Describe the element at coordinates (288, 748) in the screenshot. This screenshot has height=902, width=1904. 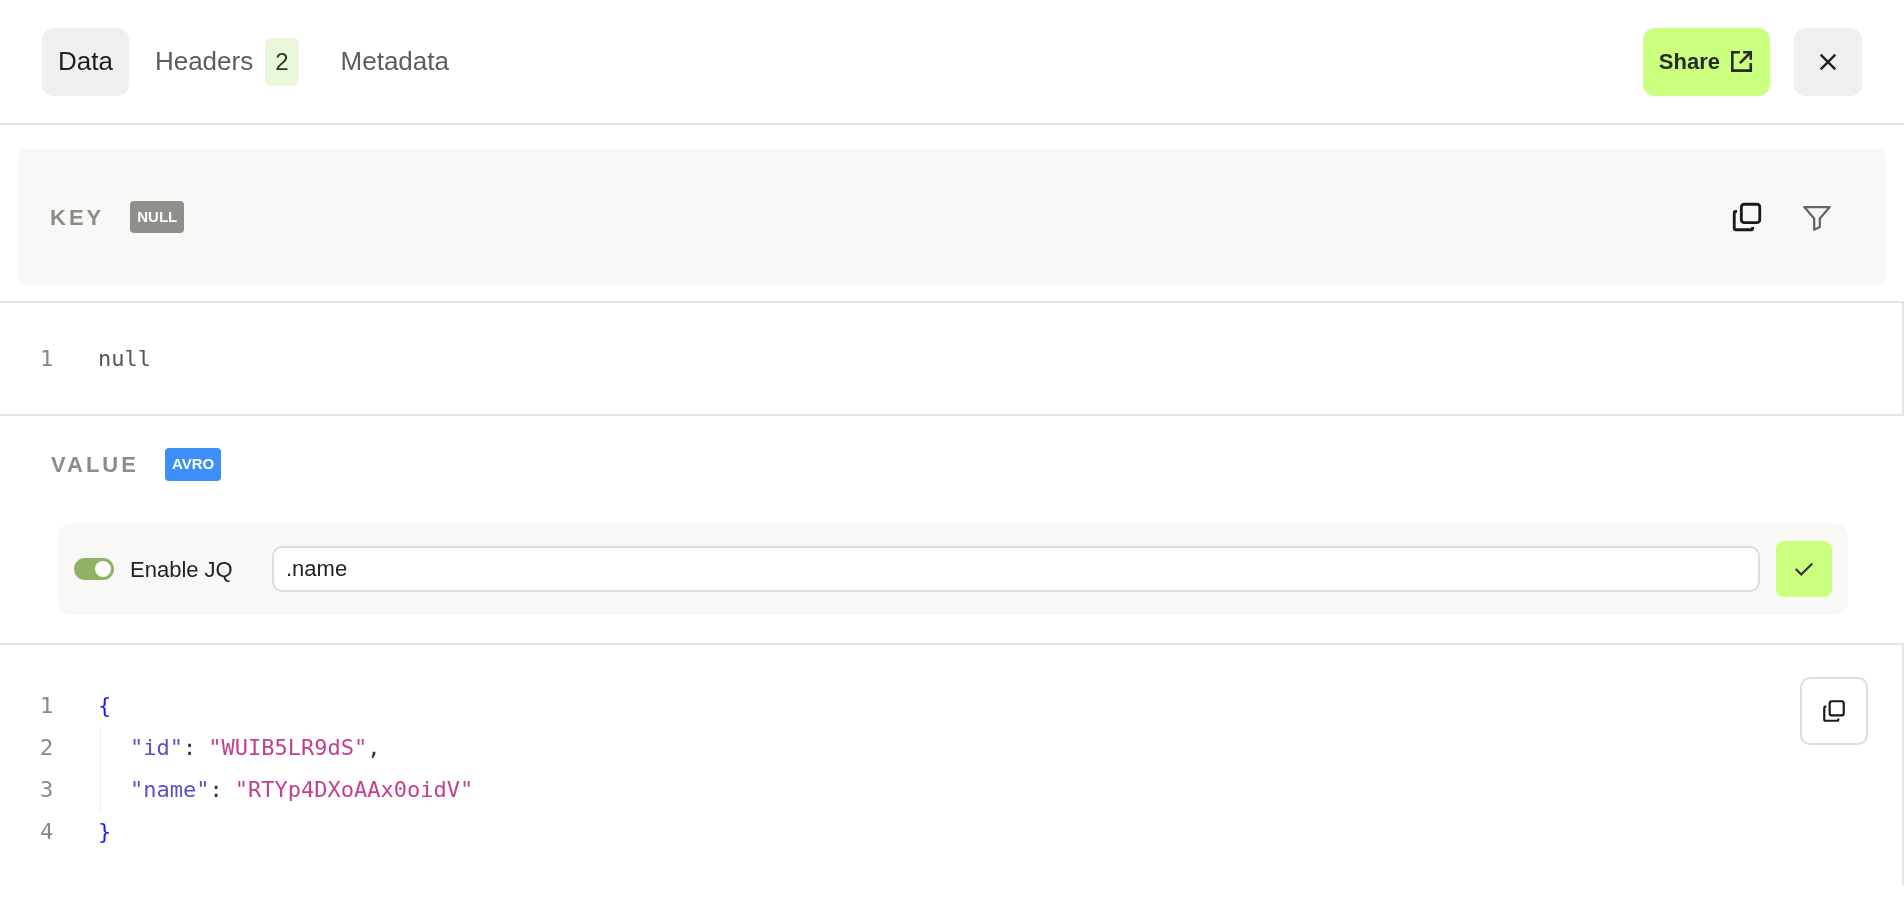
I see `string-value: "WUIB5LR9dS"` at that location.